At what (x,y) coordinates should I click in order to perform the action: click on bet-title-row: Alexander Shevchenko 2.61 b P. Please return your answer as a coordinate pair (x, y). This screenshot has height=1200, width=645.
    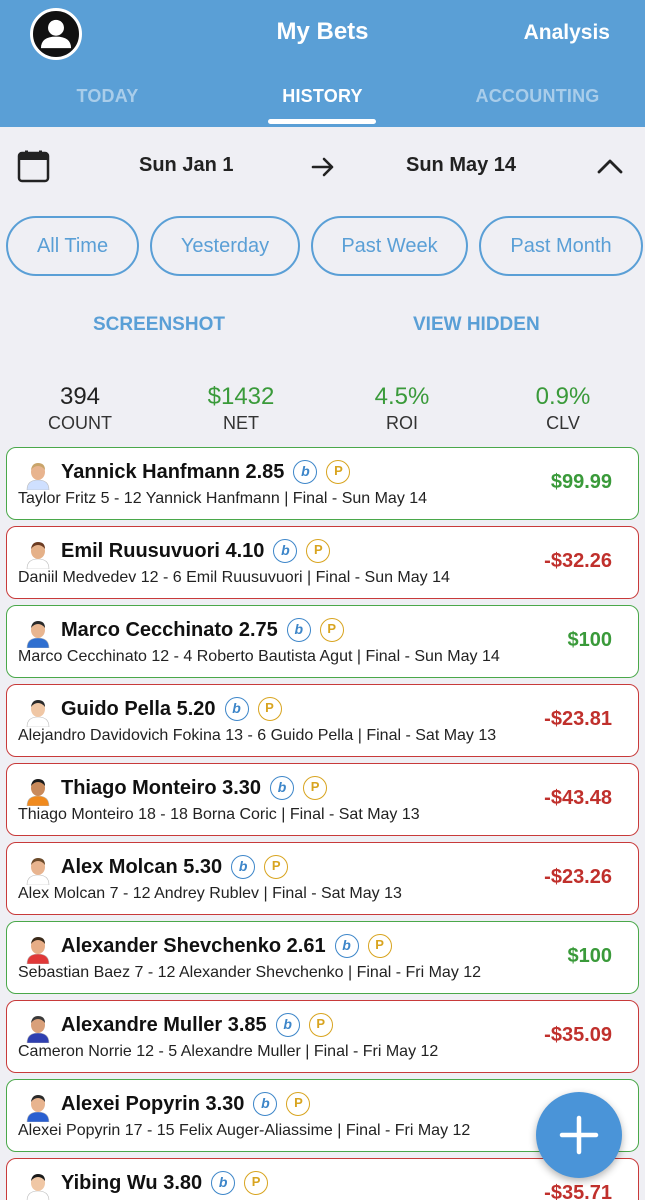
    Looking at the image, I should click on (226, 946).